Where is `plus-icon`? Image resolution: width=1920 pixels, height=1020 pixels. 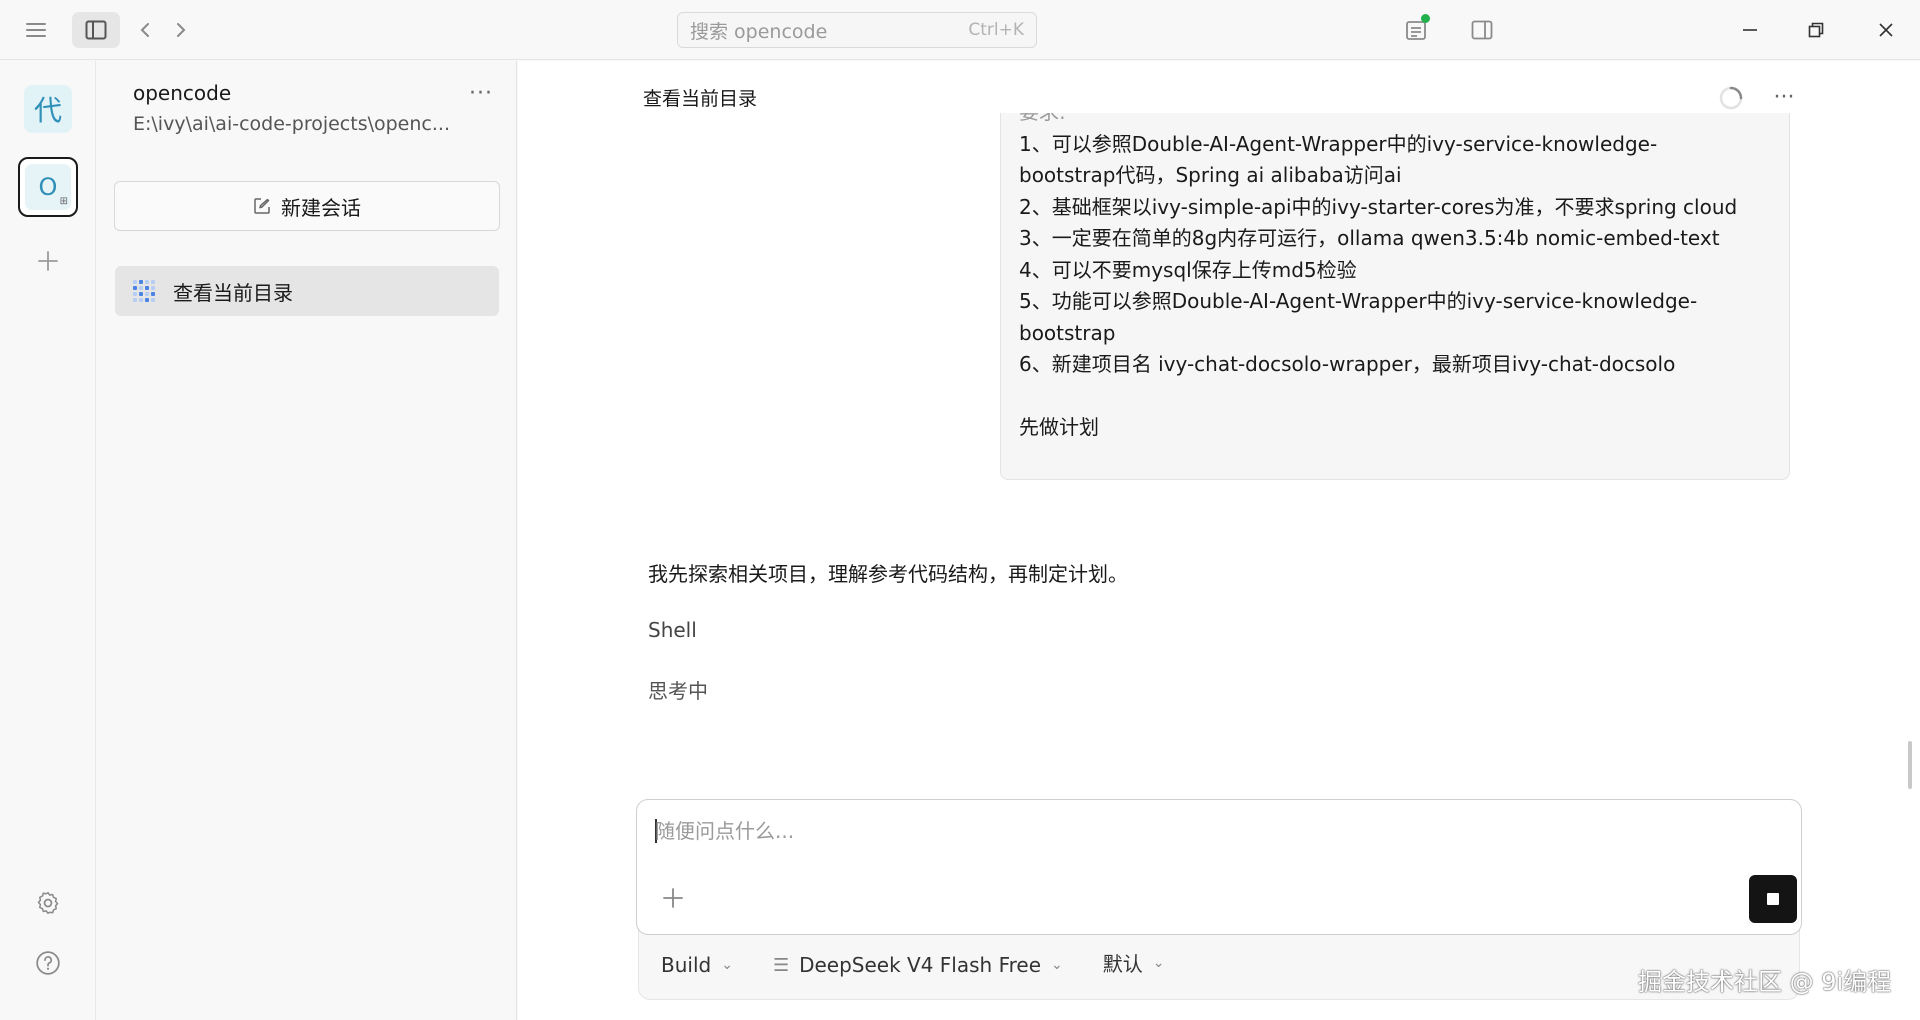 plus-icon is located at coordinates (673, 898).